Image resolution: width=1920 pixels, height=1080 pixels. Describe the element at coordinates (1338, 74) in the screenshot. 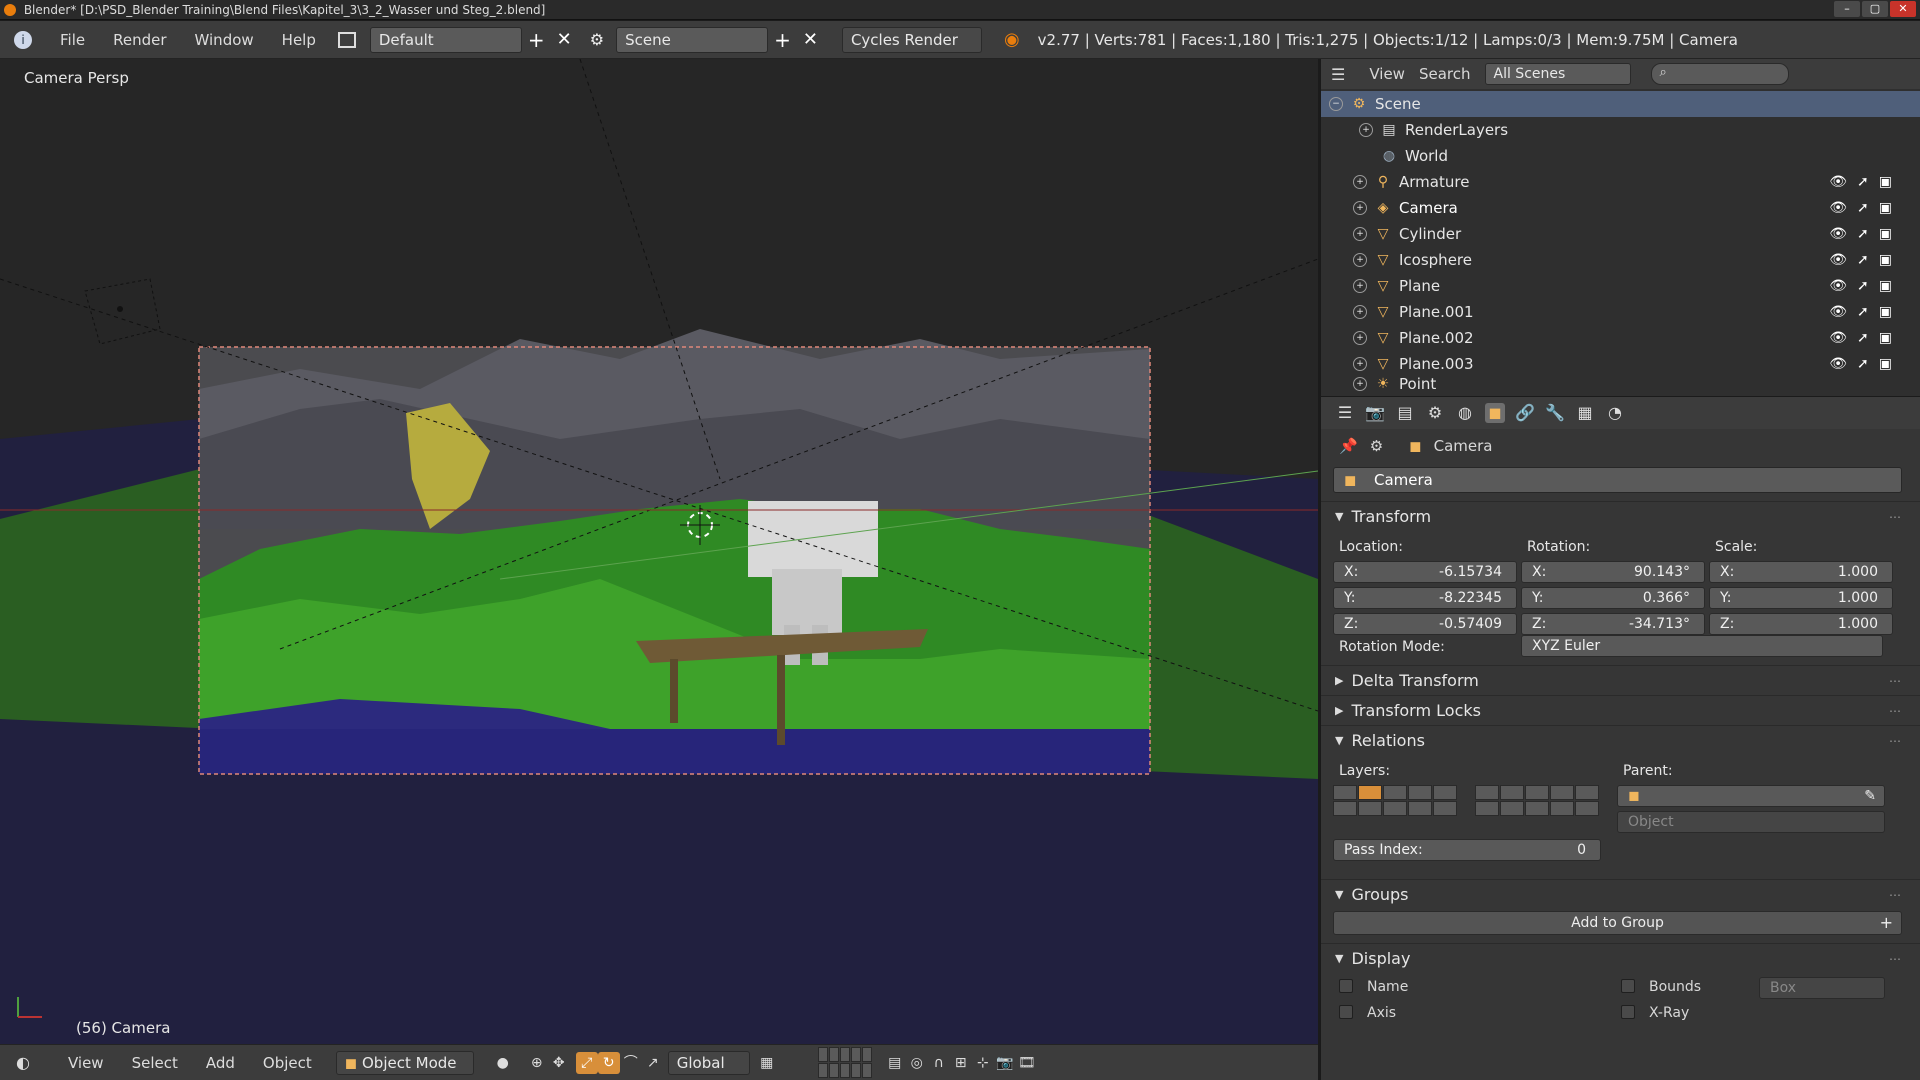

I see `outliner-editor-icon: ☰` at that location.